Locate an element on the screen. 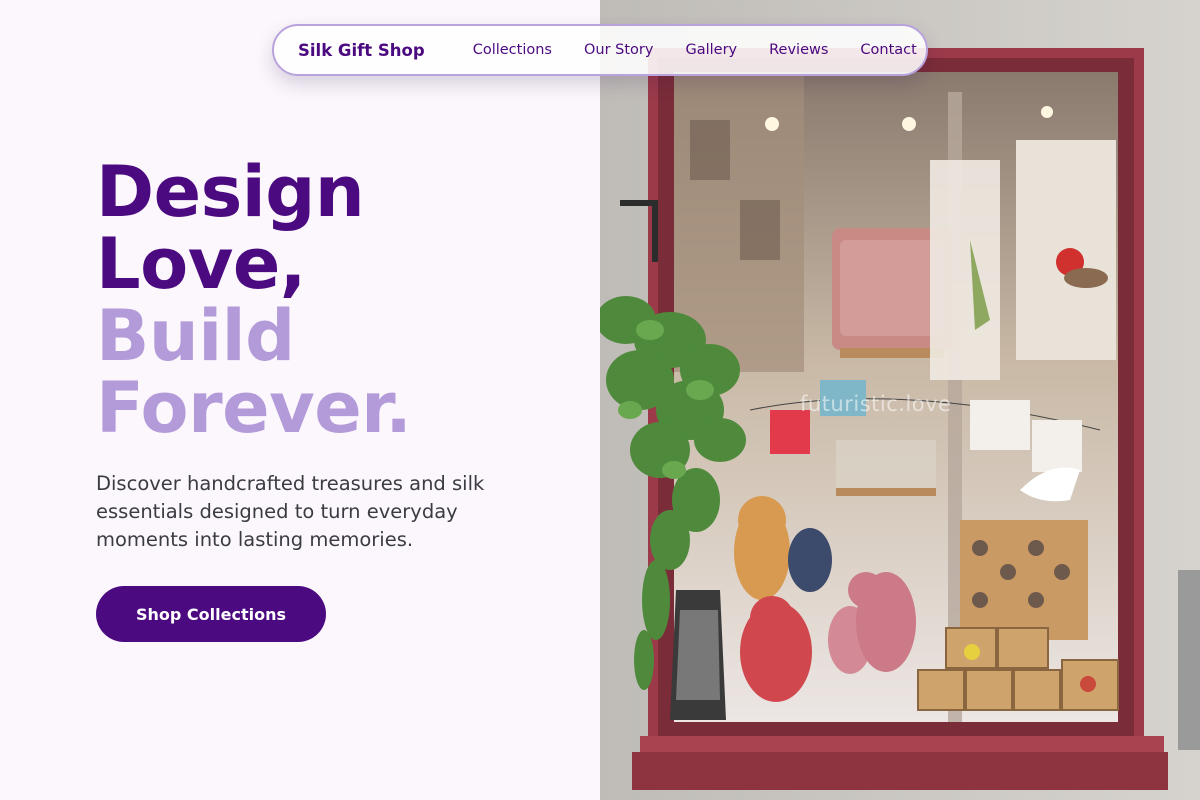  nav-link-contact: Contact is located at coordinates (888, 50).